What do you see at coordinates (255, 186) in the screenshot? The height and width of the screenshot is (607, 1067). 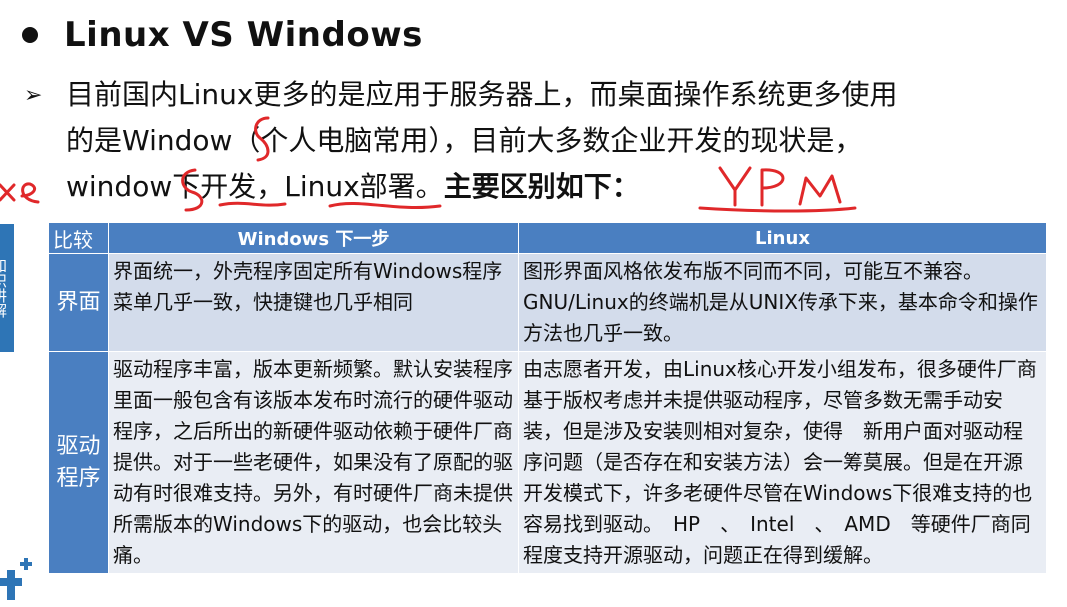 I see `paragraph-line-3-normal: window下开发，Linux部署。` at bounding box center [255, 186].